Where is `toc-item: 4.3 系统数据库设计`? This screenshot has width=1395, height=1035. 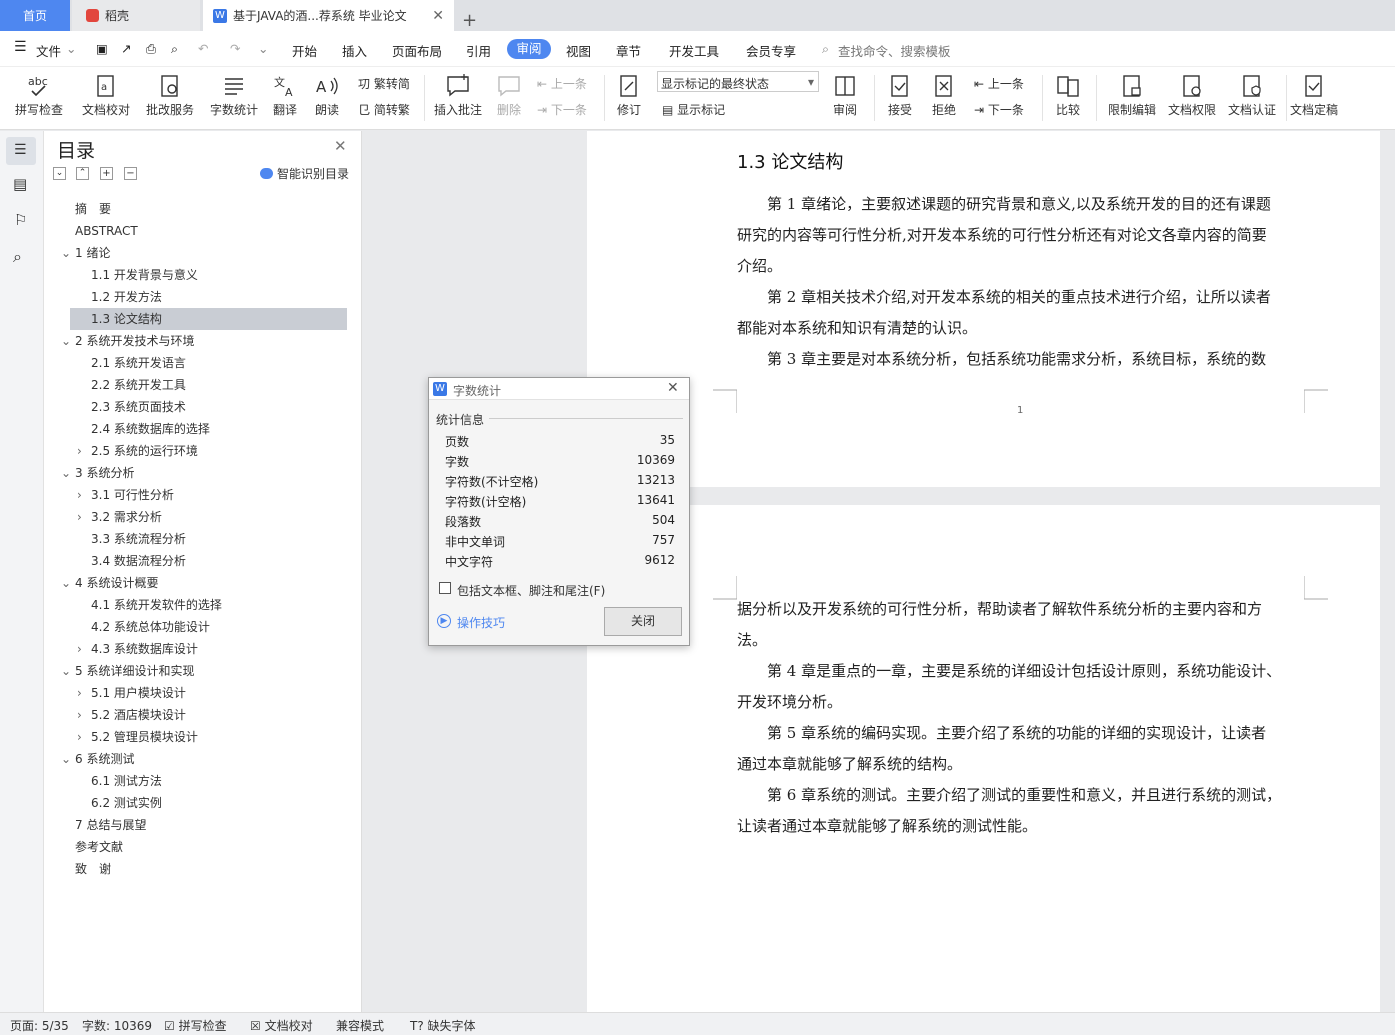
toc-item: 4.3 系统数据库设计 is located at coordinates (144, 649).